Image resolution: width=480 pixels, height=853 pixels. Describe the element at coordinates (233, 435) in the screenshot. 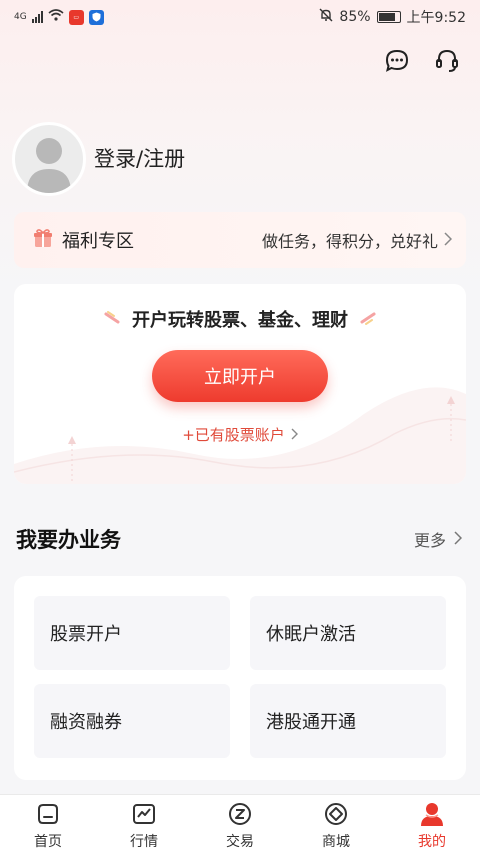

I see `existing-account-label: +已有股票账户` at that location.